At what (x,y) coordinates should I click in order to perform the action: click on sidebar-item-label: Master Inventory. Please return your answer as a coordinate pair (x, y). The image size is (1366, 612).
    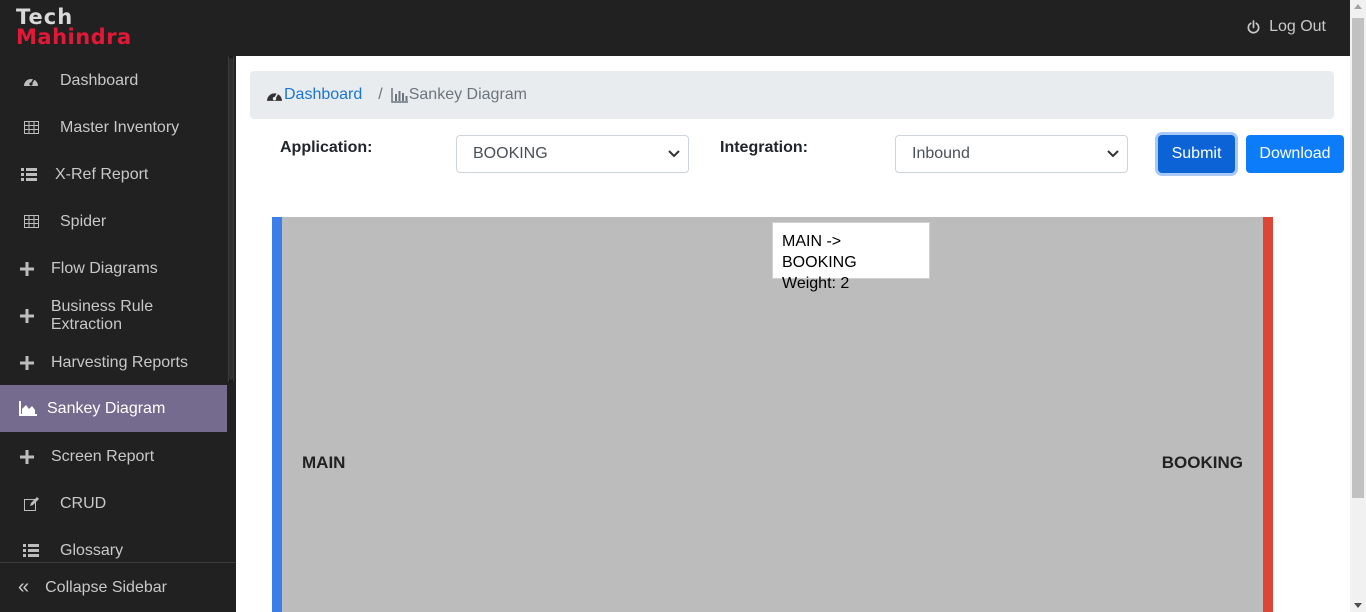
    Looking at the image, I should click on (120, 127).